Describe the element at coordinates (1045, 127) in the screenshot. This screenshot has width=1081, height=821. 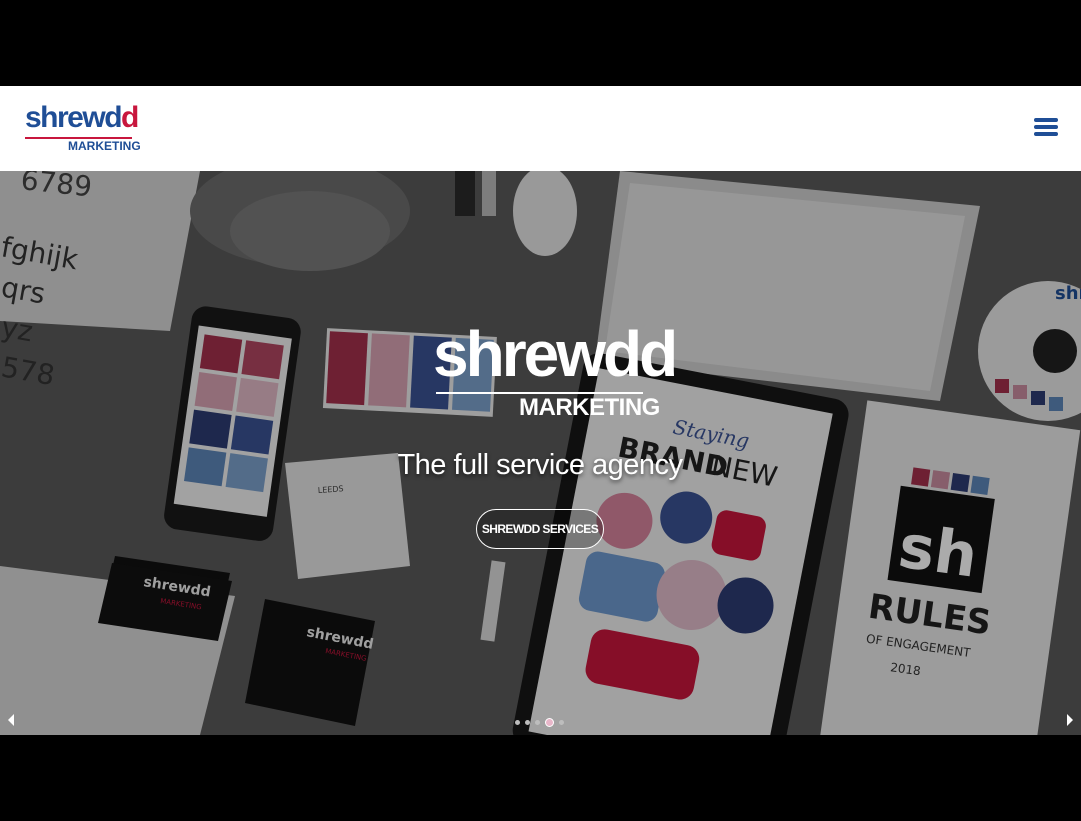
I see `hamburger-menu-icon` at that location.